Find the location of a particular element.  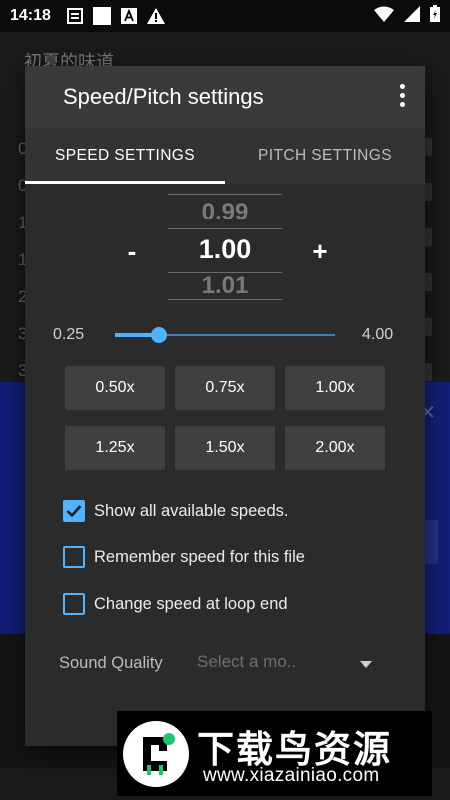

show-all-speeds-checkbox is located at coordinates (74, 511).